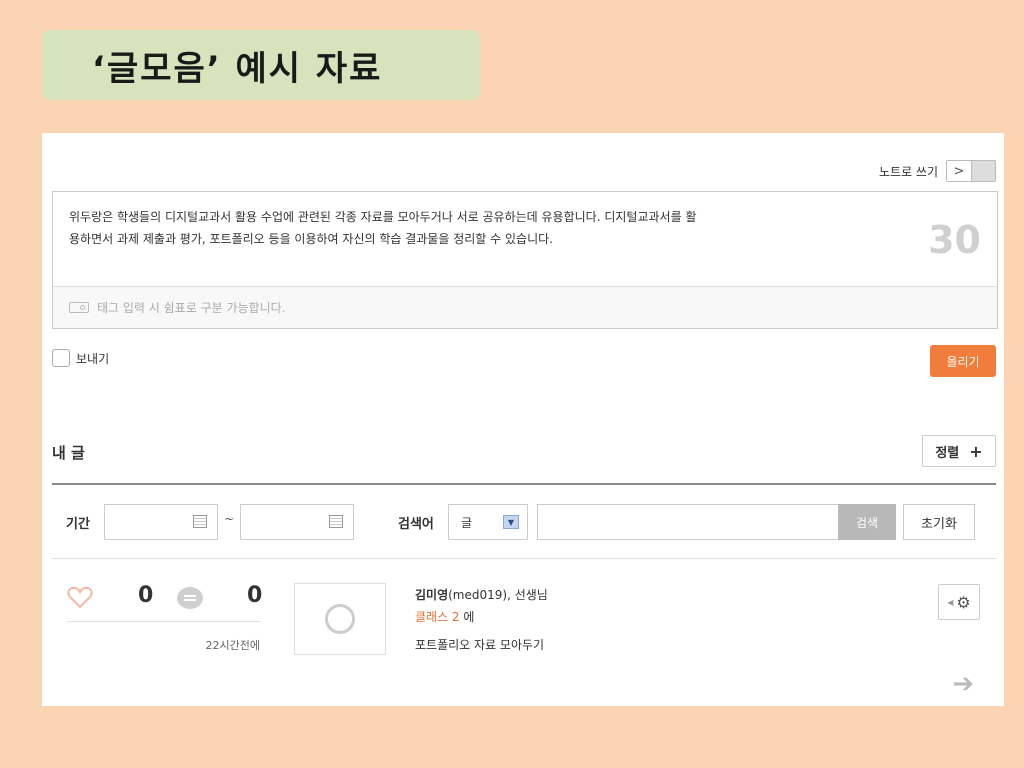 The image size is (1024, 768). Describe the element at coordinates (297, 522) in the screenshot. I see `end-date-input` at that location.